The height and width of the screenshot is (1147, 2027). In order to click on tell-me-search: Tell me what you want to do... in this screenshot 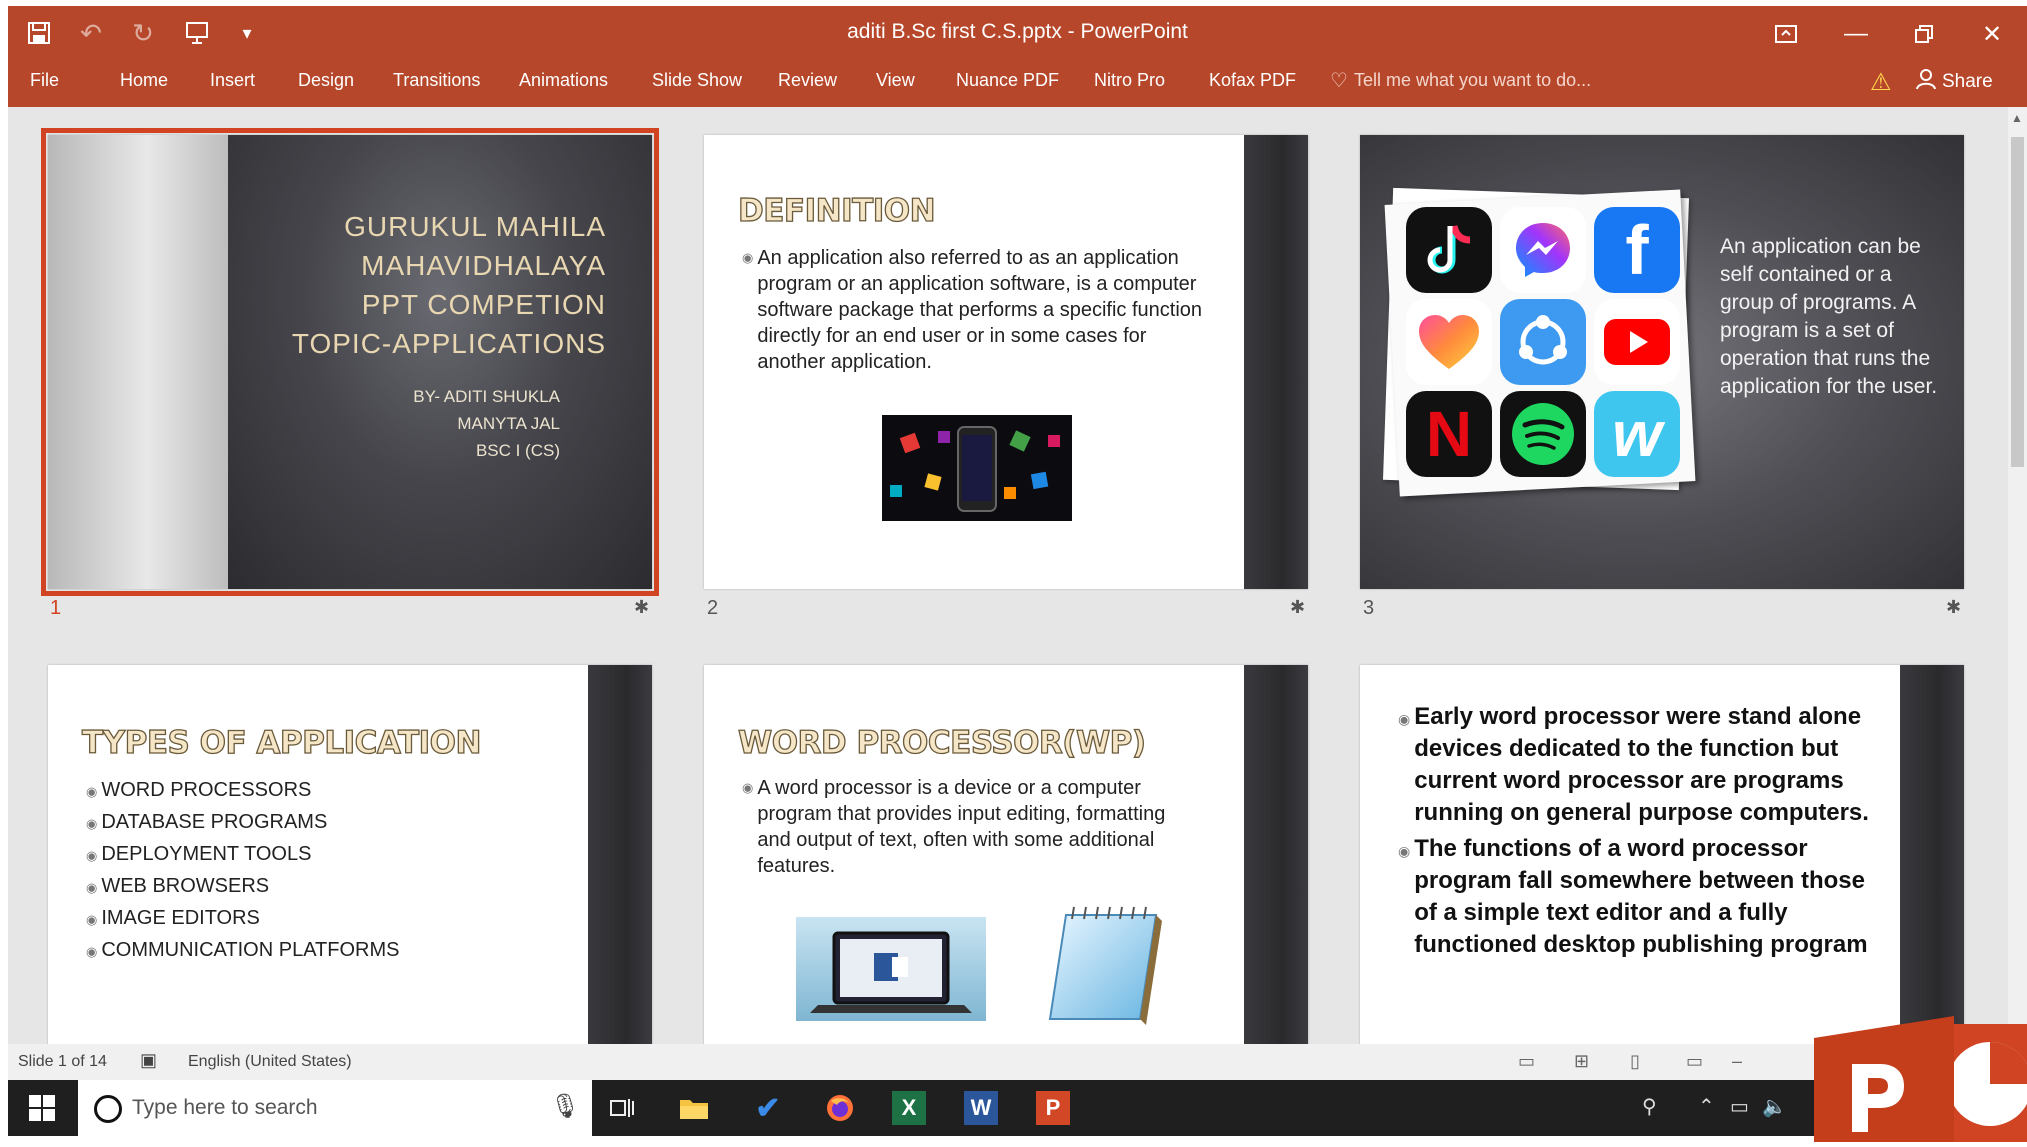, I will do `click(1472, 80)`.